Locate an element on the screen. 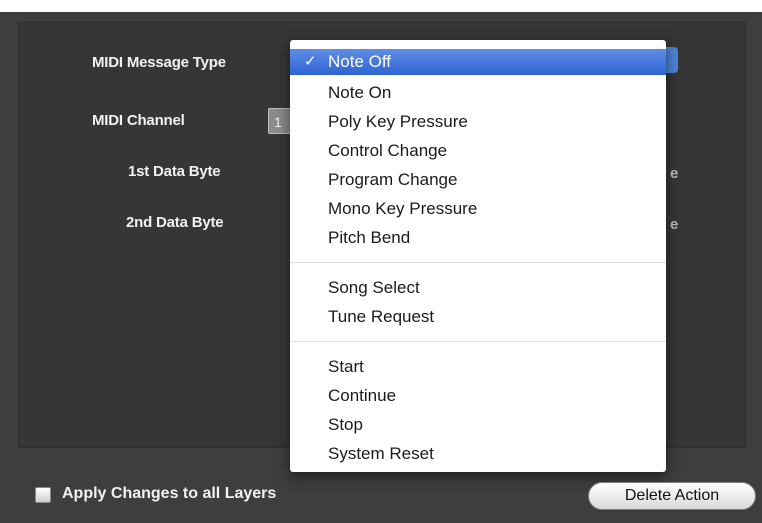 This screenshot has width=762, height=523. menu-item-control-change: Control Change is located at coordinates (478, 150).